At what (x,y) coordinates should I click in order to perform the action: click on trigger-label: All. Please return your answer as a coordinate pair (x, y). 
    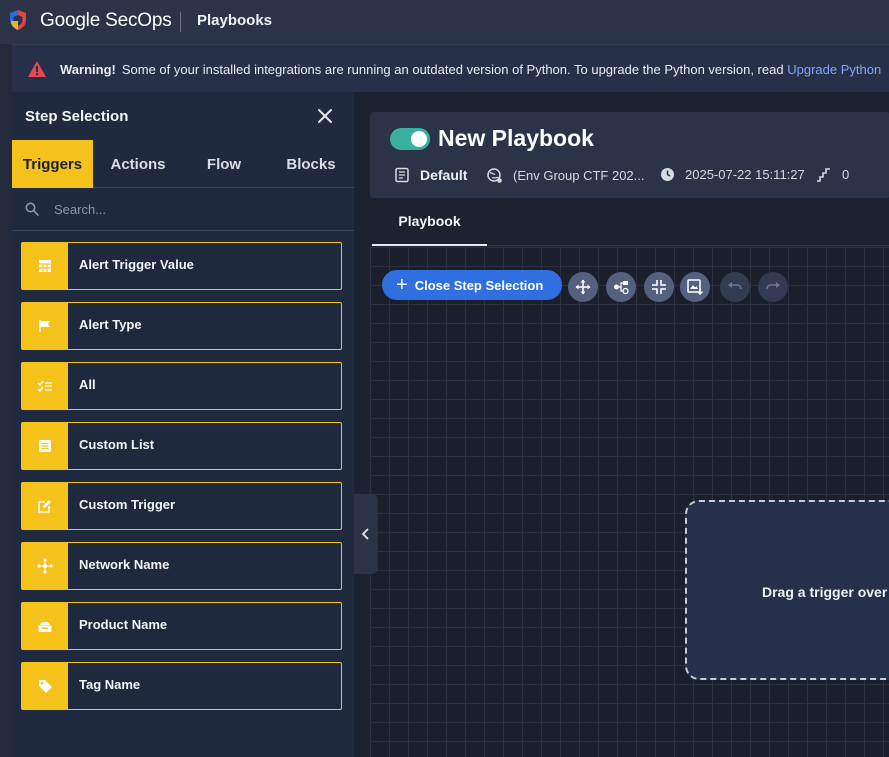
    Looking at the image, I should click on (87, 384).